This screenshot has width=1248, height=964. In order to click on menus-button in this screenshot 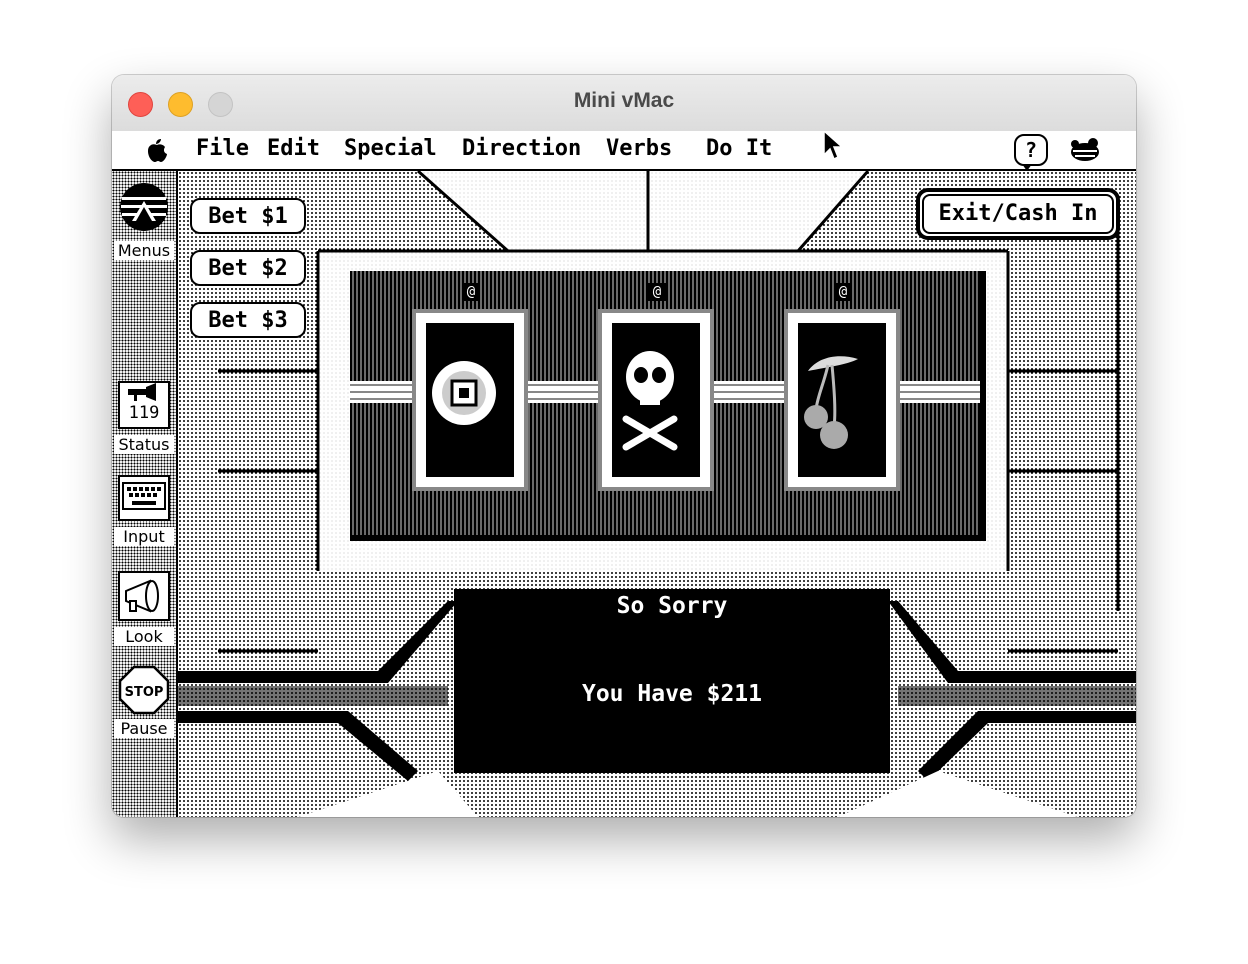, I will do `click(144, 209)`.